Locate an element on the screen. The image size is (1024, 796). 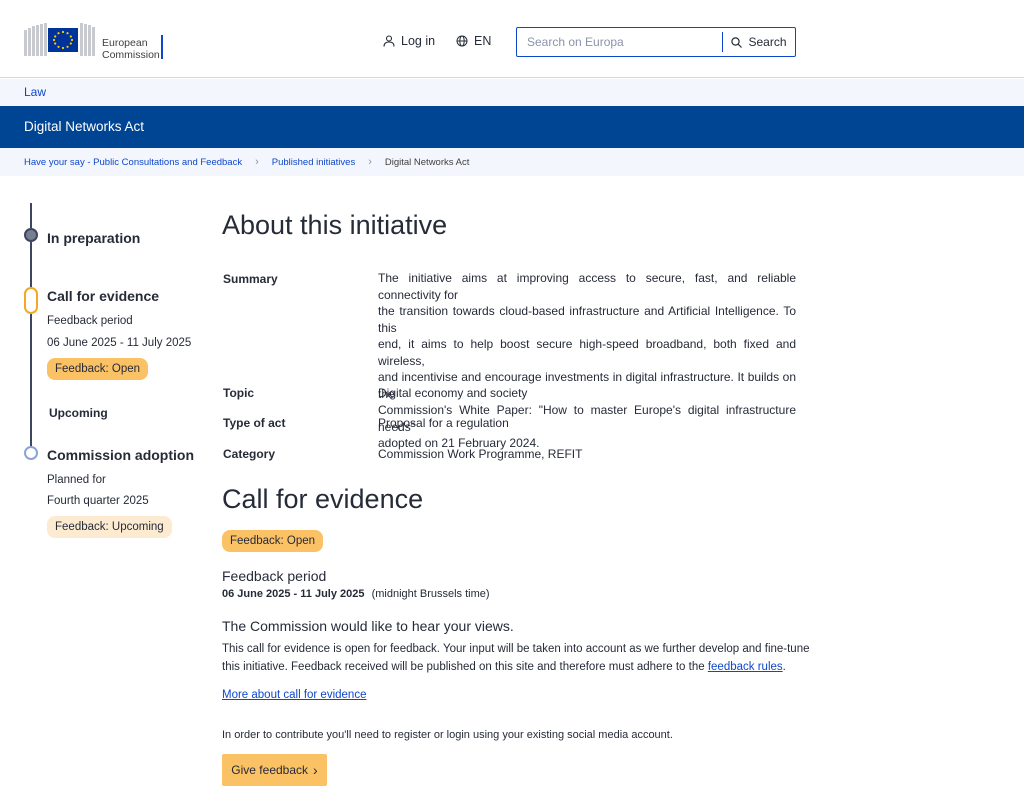
call-for-evidence-heading: Call for evidence is located at coordinates (323, 499).